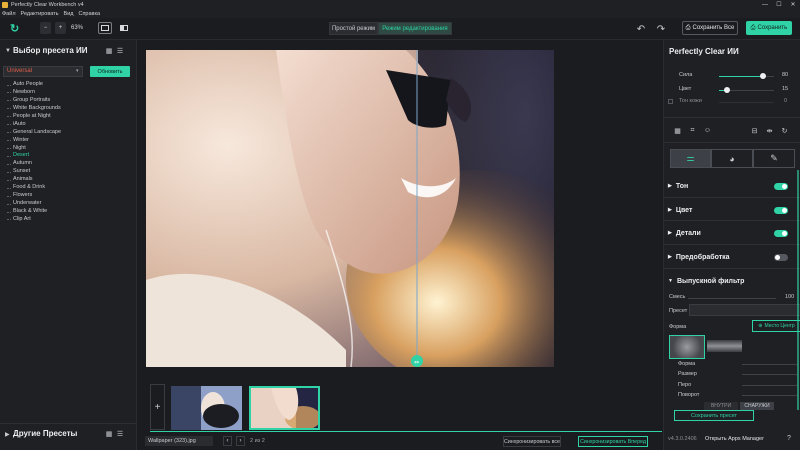 This screenshot has height=450, width=800. Describe the element at coordinates (724, 346) in the screenshot. I see `shape-linear-option` at that location.